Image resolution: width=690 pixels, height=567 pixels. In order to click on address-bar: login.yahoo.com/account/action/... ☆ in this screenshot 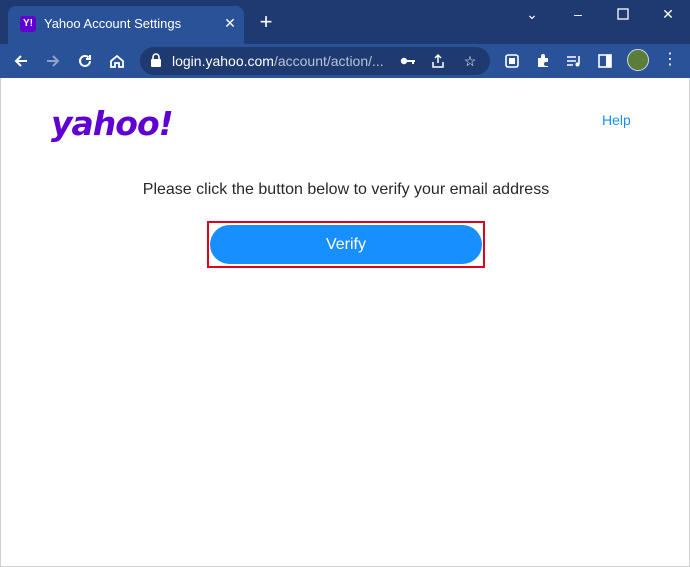, I will do `click(315, 61)`.